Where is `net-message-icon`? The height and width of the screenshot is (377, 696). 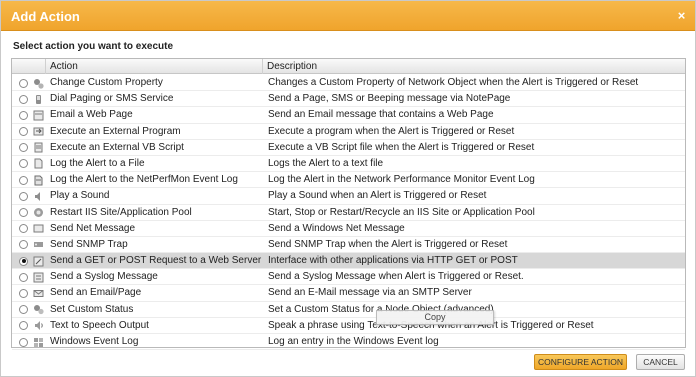 net-message-icon is located at coordinates (38, 228).